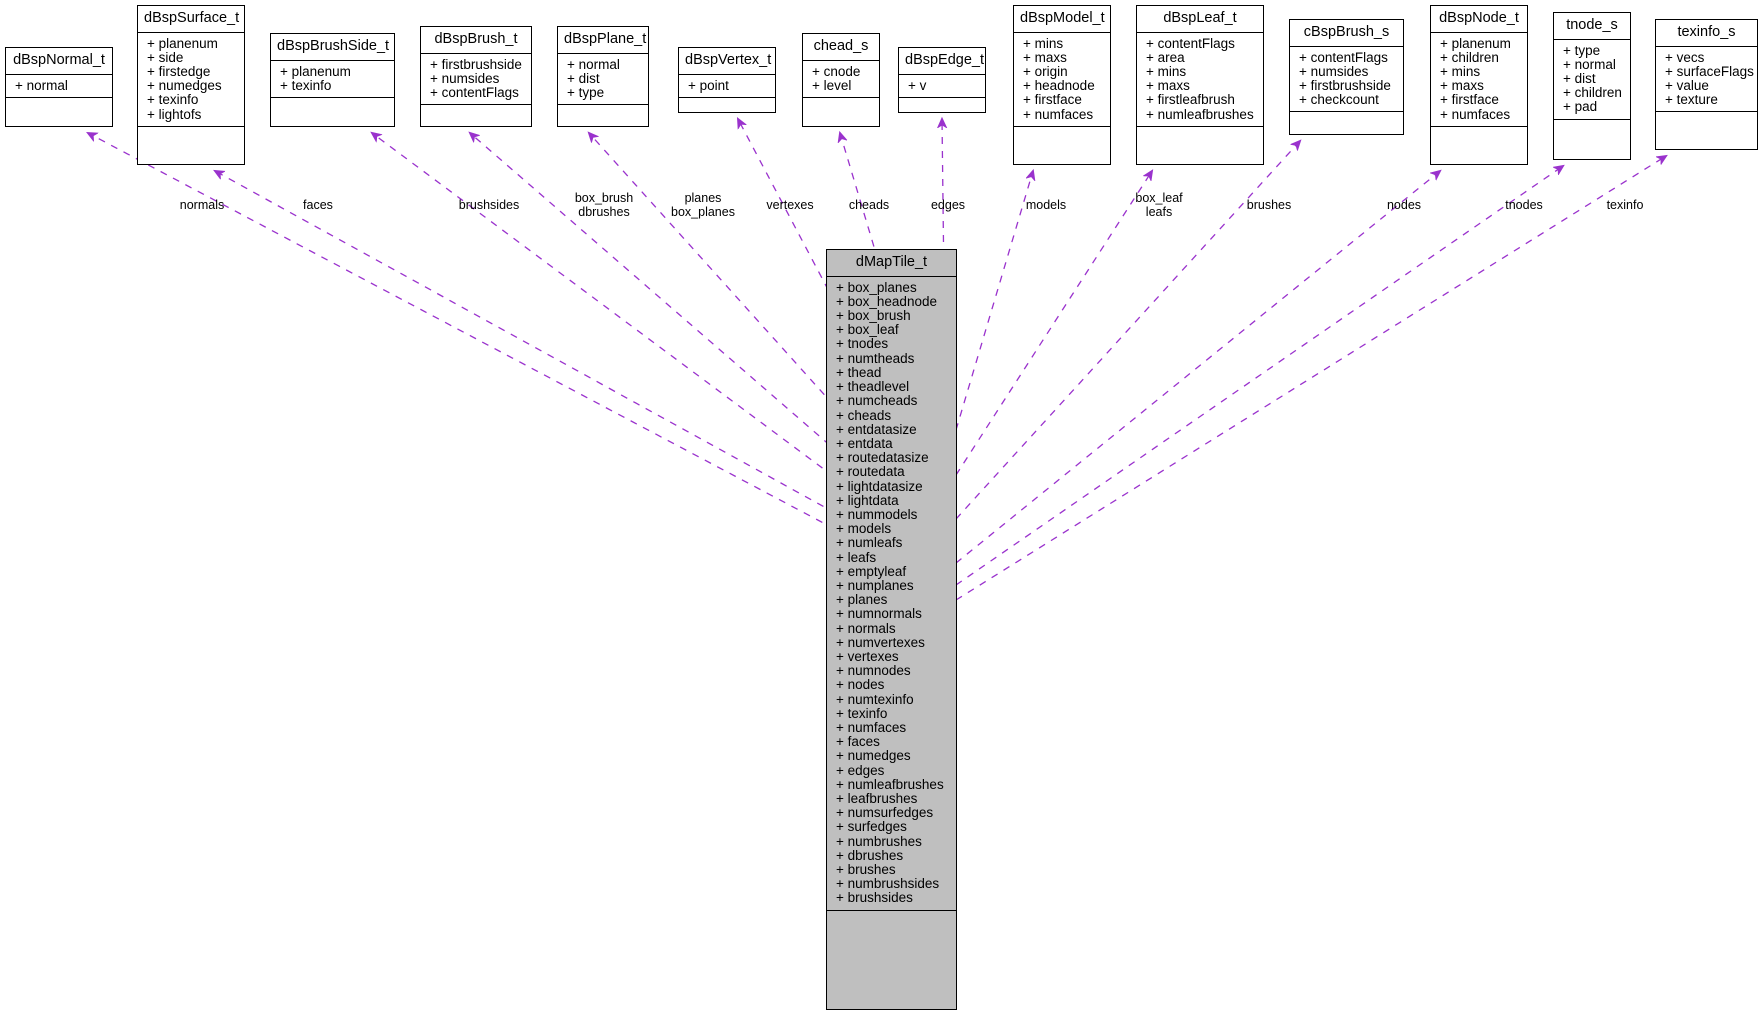 This screenshot has width=1763, height=1024. Describe the element at coordinates (864, 443) in the screenshot. I see `uml-attribute: + entdata` at that location.